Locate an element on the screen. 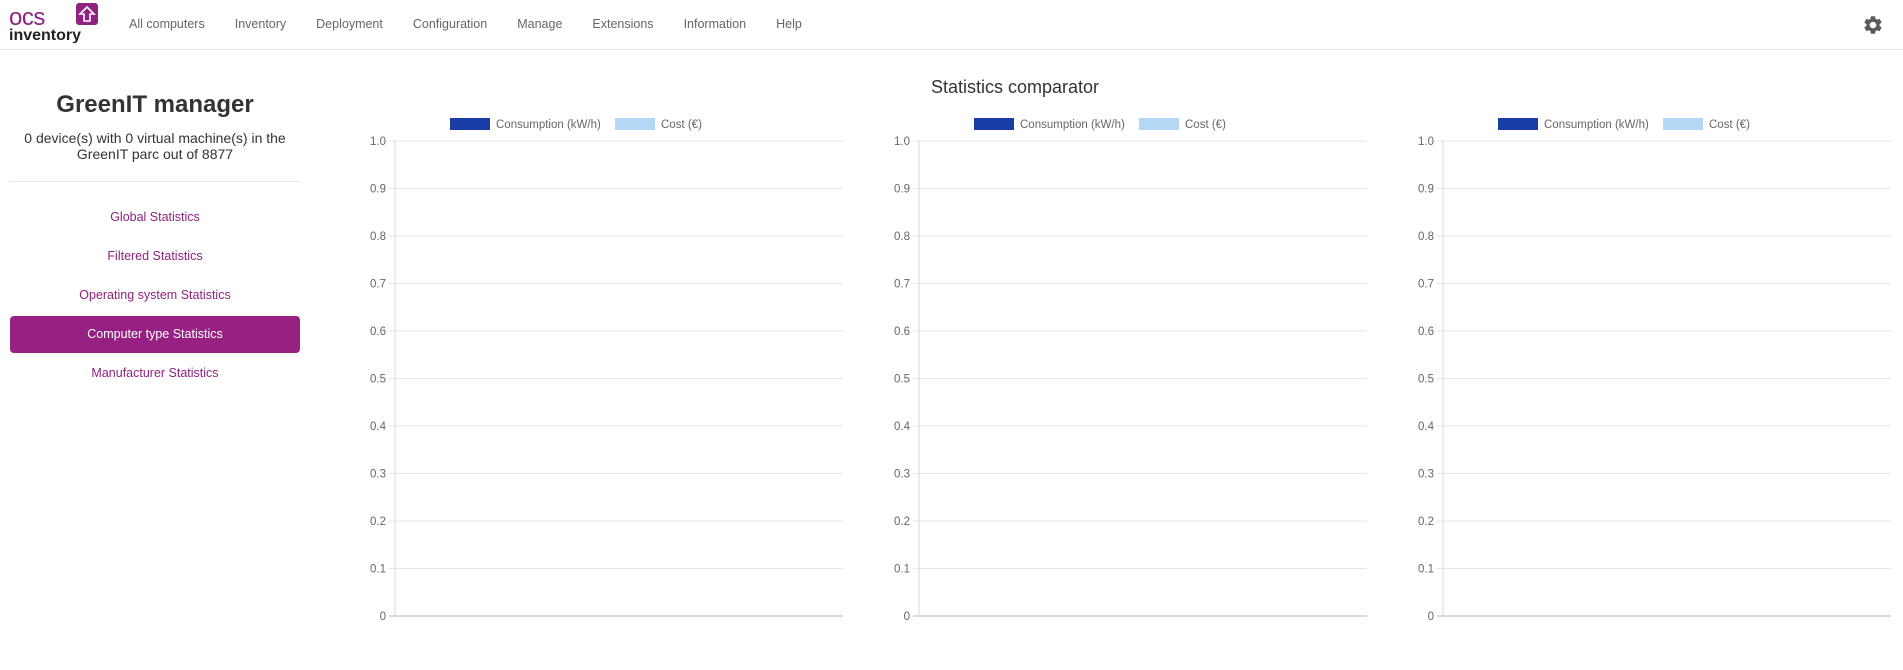  nav-manage: Manage is located at coordinates (539, 25).